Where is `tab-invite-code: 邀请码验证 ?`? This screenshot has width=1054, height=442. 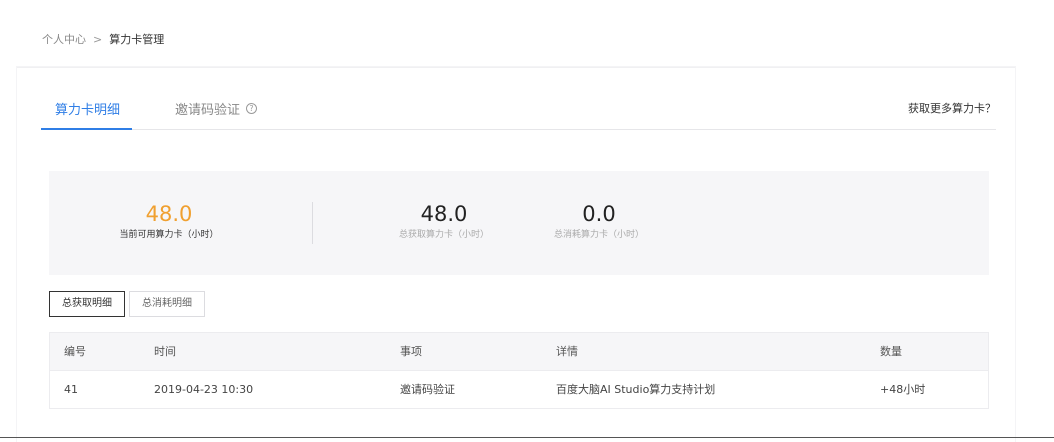
tab-invite-code: 邀请码验证 ? is located at coordinates (216, 108).